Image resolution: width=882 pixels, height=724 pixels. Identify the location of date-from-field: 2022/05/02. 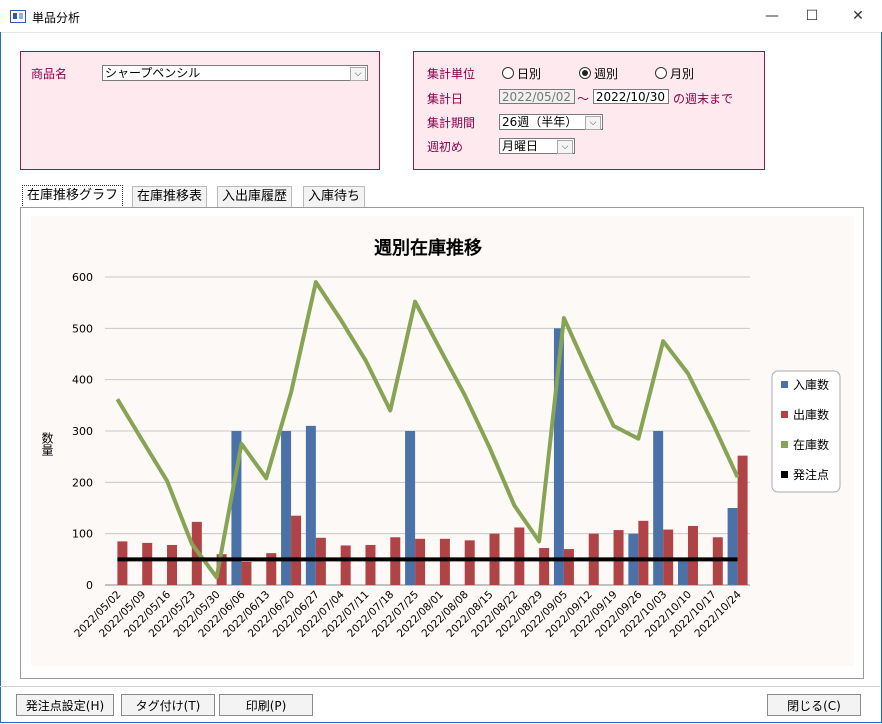
(537, 96).